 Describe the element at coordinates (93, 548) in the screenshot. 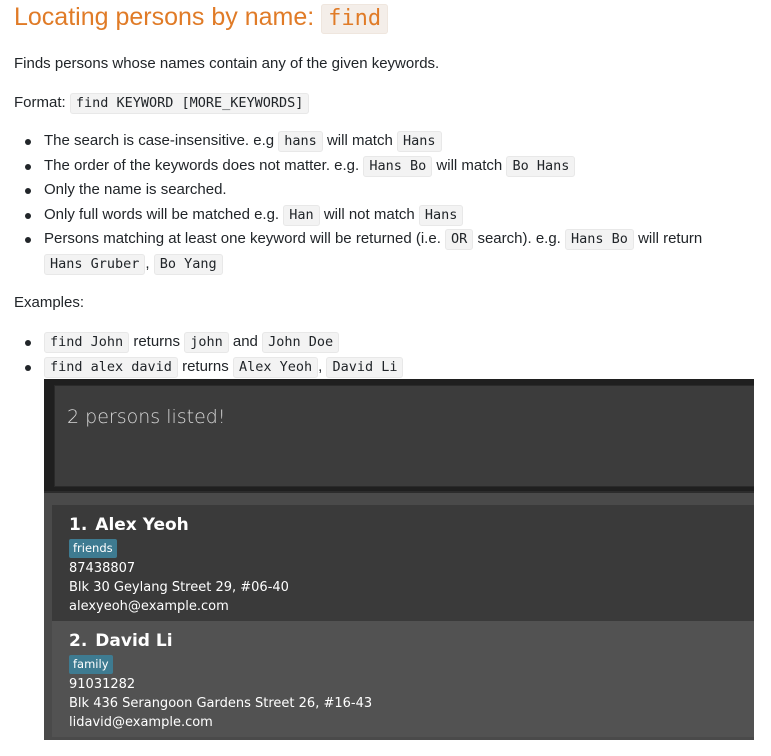

I see `tag-badge: friends` at that location.